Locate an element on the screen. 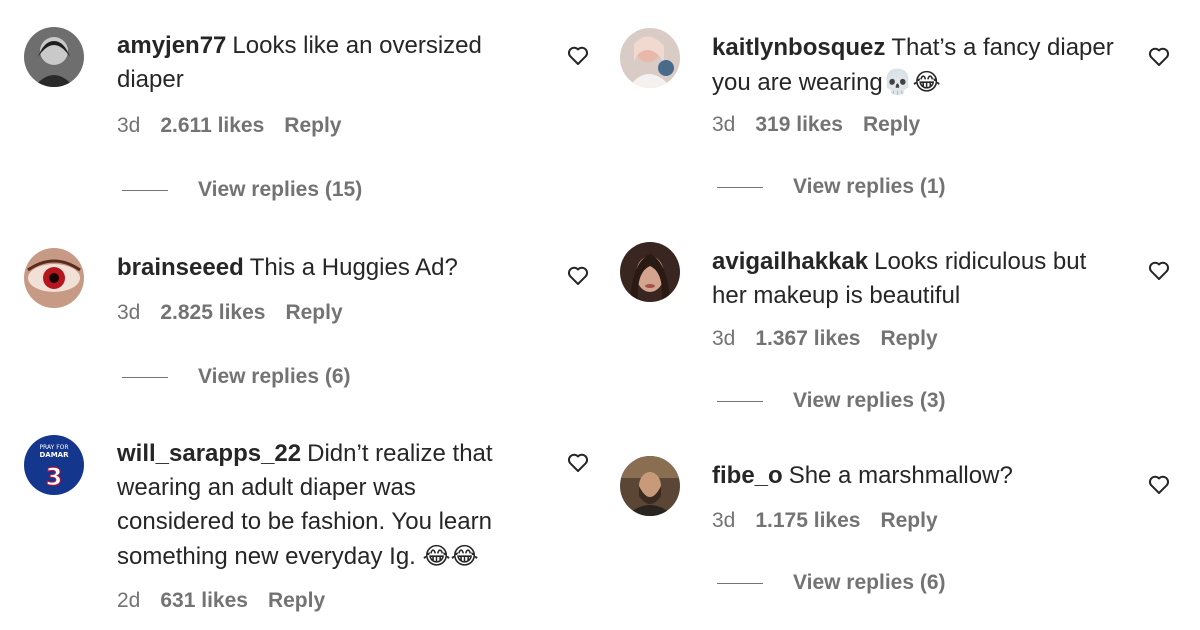  comment-username: amyjen77 is located at coordinates (171, 45).